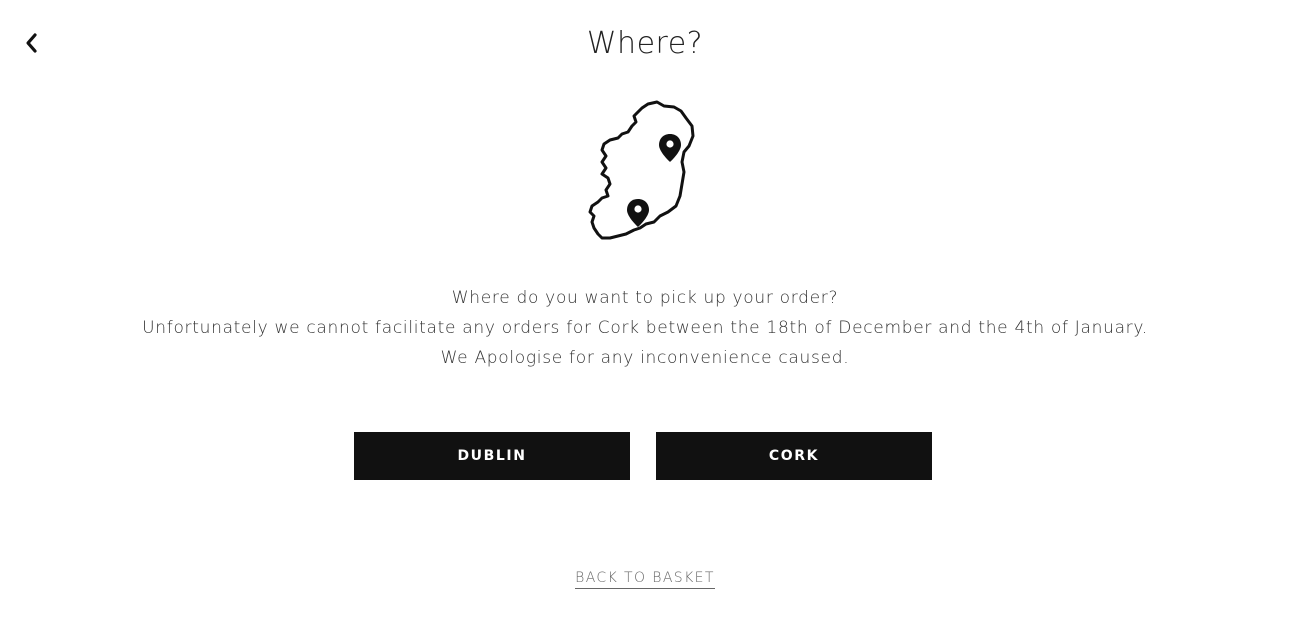  I want to click on back-to-basket-container: BACK TO BASKET, so click(645, 578).